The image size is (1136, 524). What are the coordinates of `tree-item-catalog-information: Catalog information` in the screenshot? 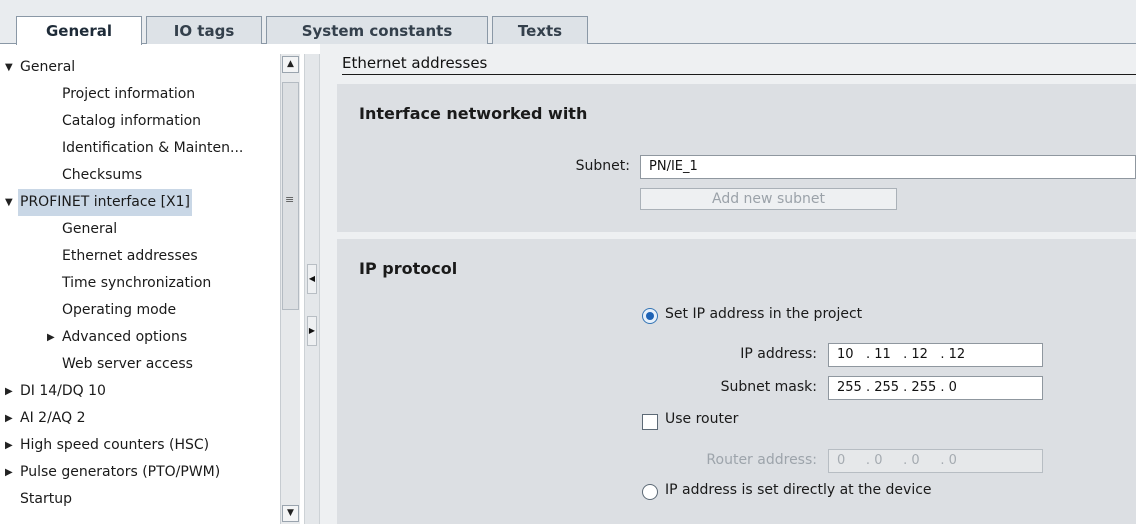 It's located at (140, 121).